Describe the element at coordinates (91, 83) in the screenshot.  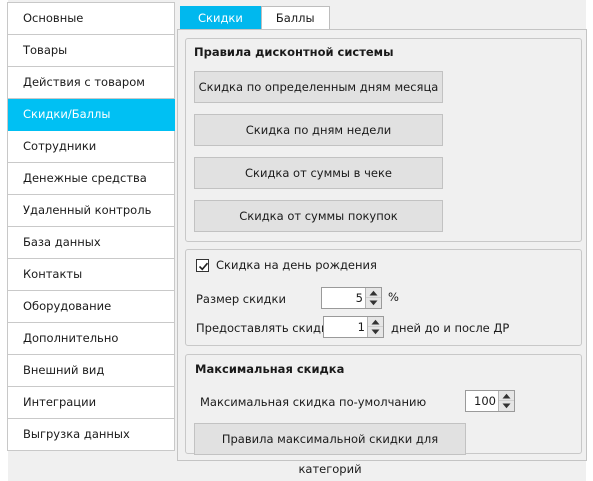
I see `sidebar-item-goods-actions: Действия с товаром` at that location.